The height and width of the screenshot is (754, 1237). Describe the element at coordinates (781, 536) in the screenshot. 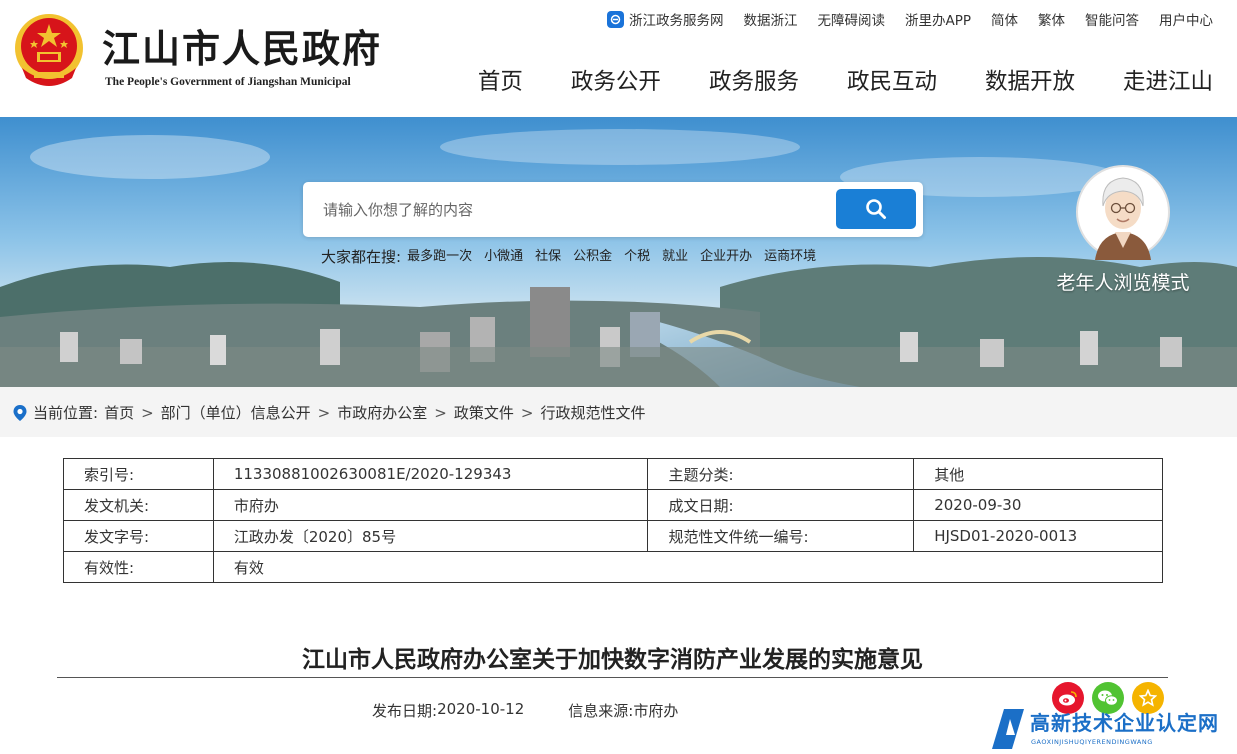

I see `unified-code-label: 规范性文件统一编号:` at that location.